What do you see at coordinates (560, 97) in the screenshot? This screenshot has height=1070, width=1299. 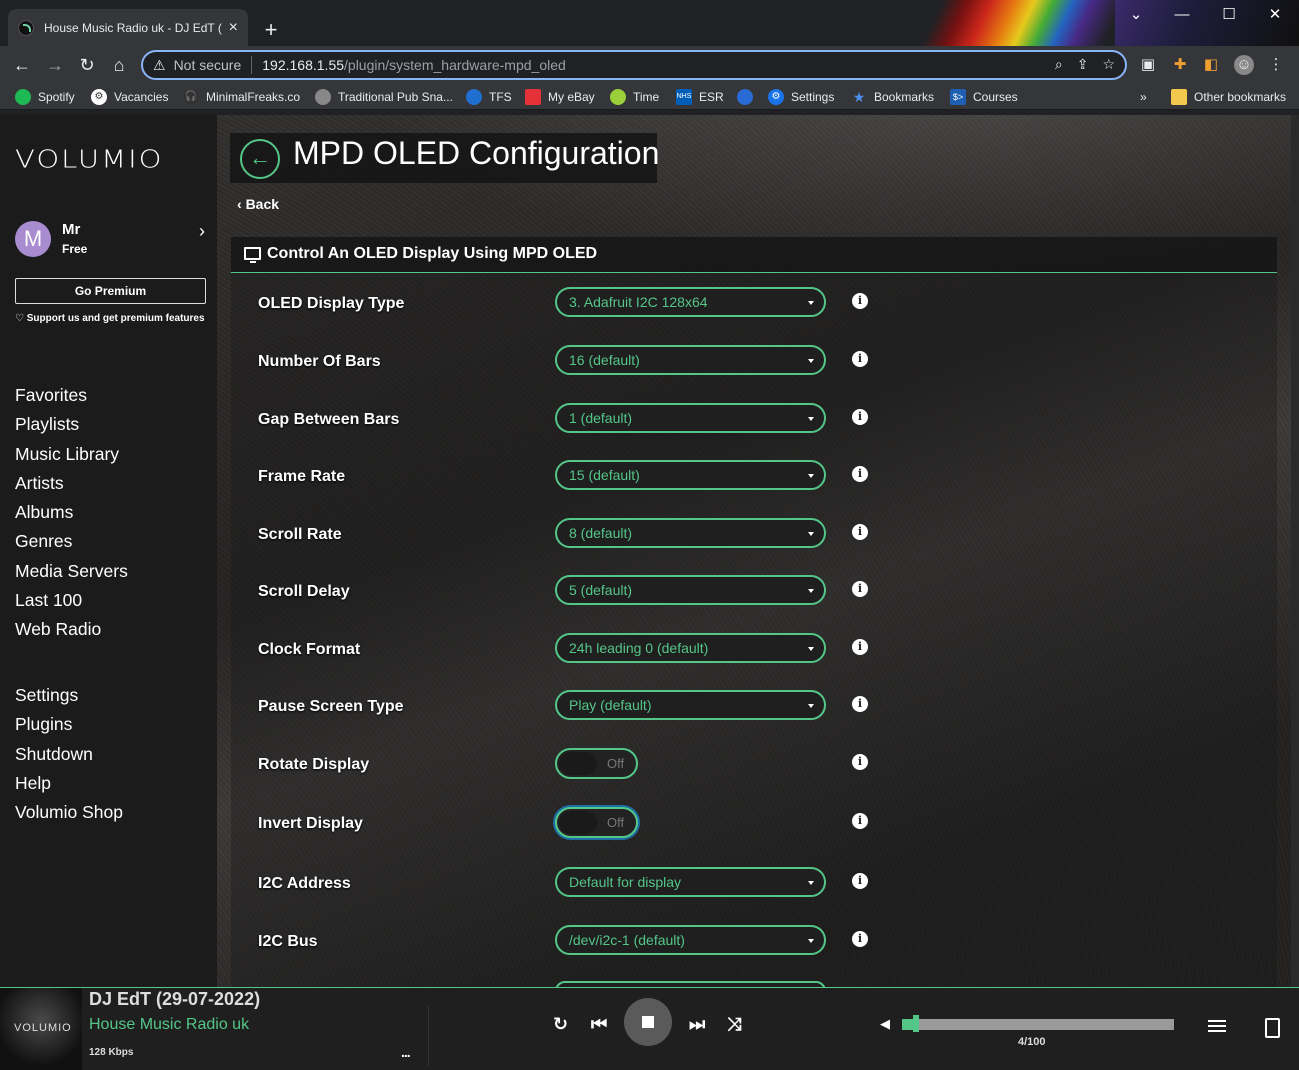 I see `bookmark-ebay: My eBay` at bounding box center [560, 97].